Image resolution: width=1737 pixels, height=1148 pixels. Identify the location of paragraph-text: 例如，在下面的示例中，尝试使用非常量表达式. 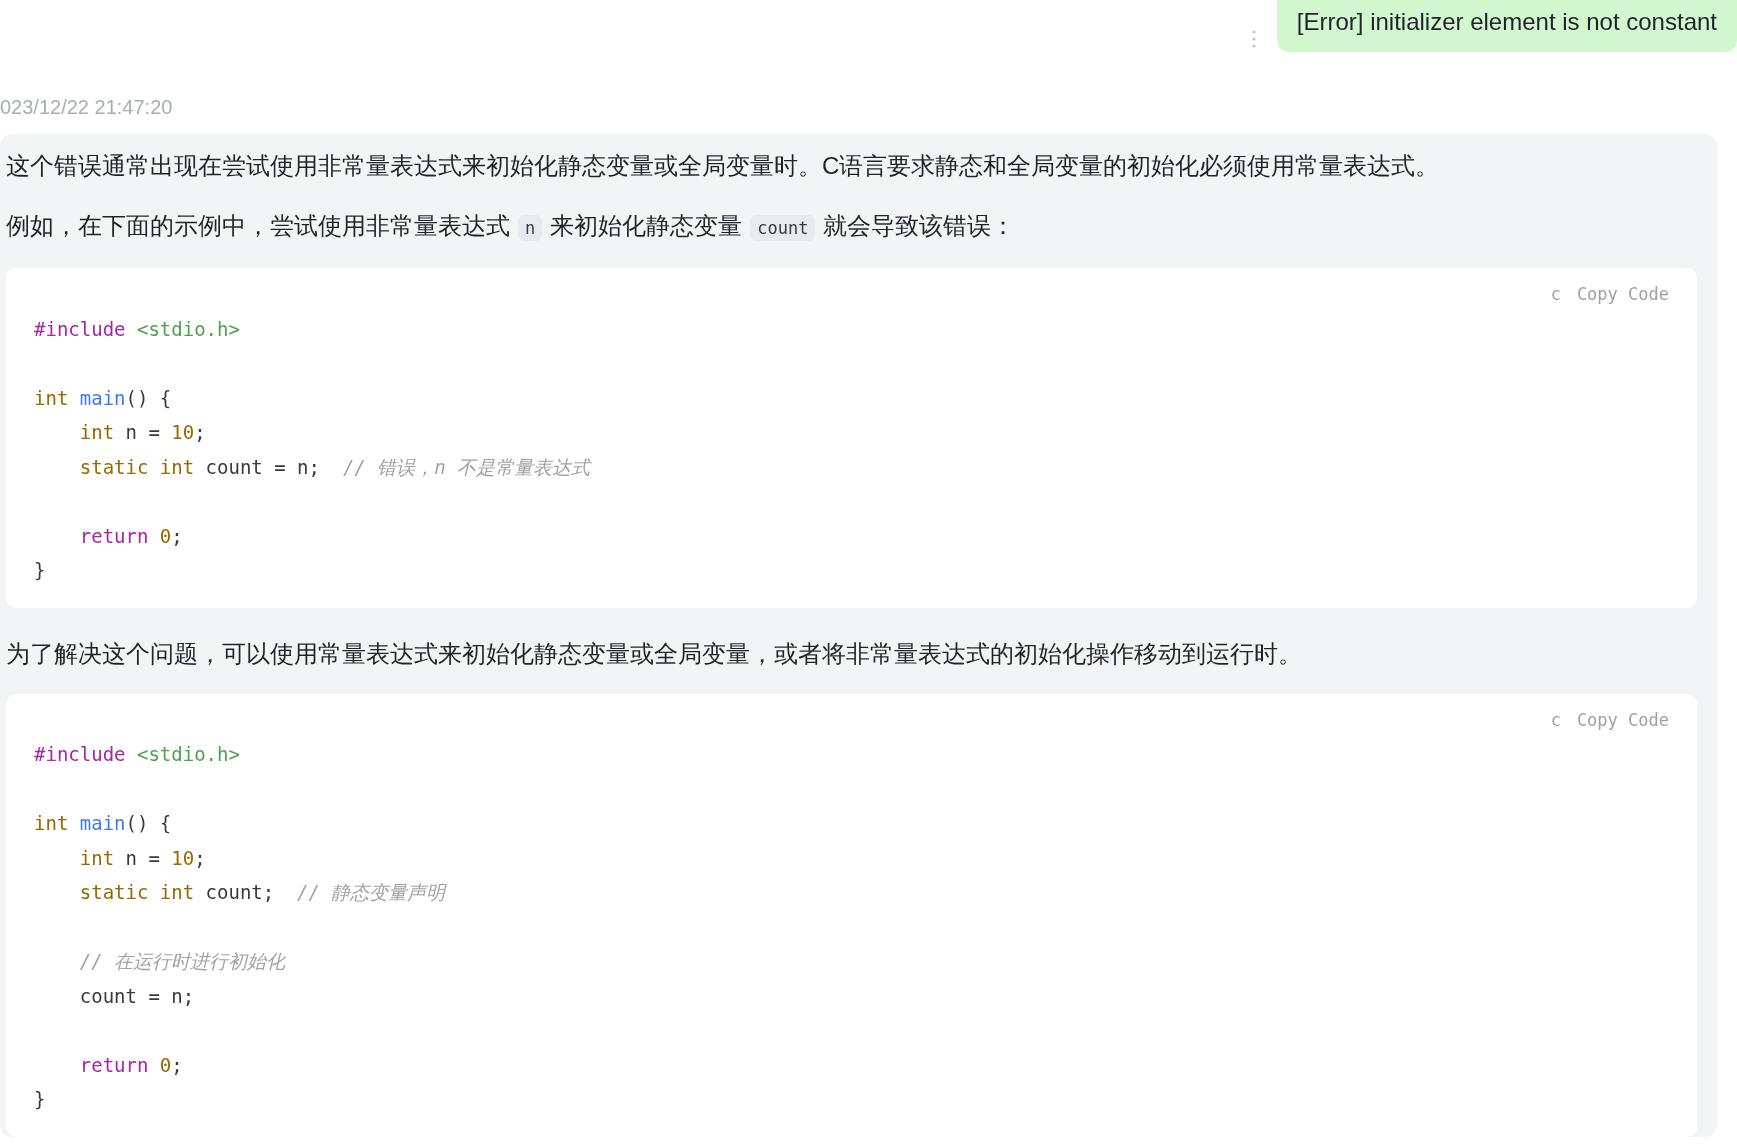
(258, 225).